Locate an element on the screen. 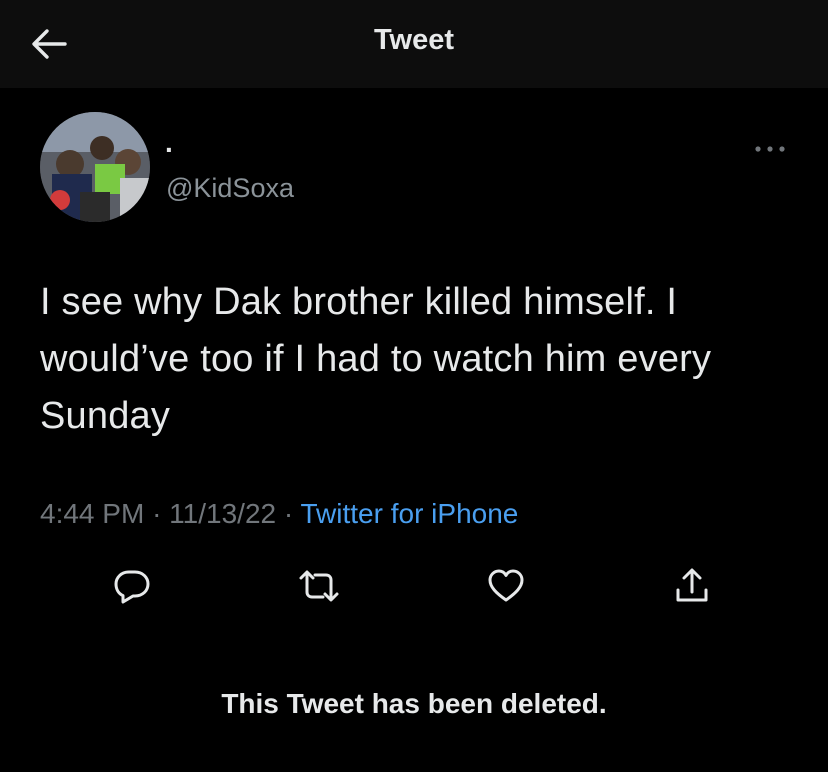 The image size is (828, 772). reply-icon is located at coordinates (132, 587).